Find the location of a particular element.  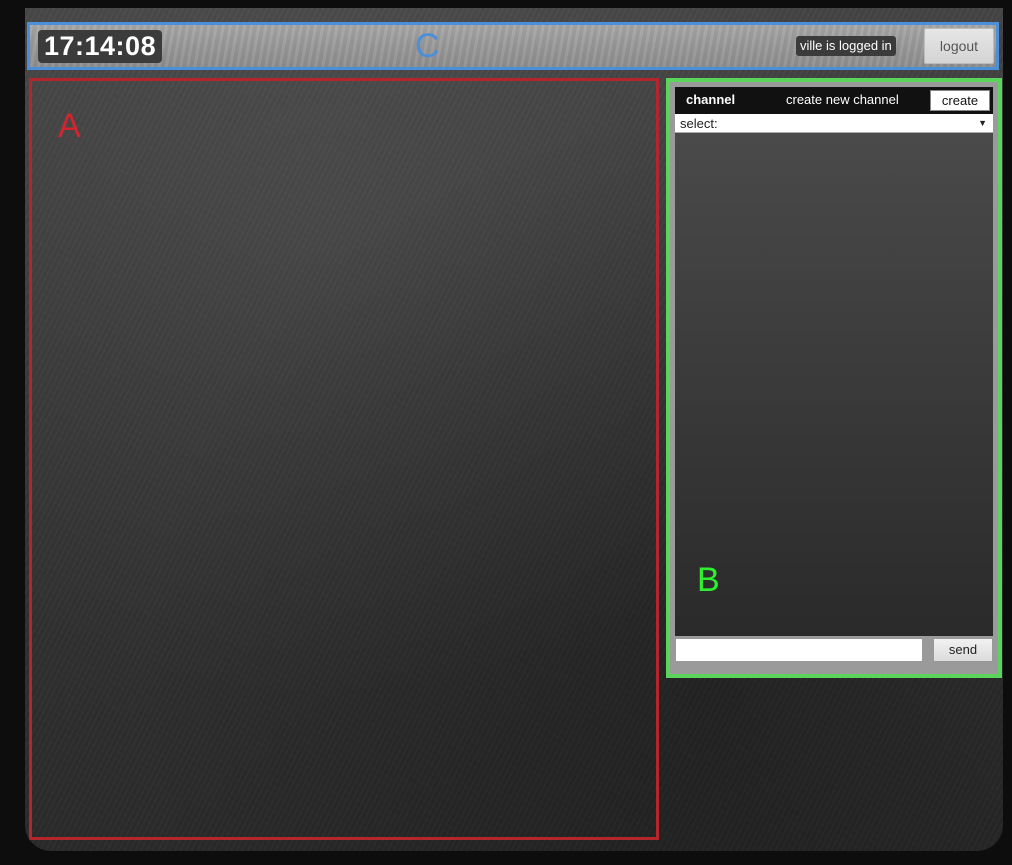

create-channel-label: create new channel is located at coordinates (842, 99).